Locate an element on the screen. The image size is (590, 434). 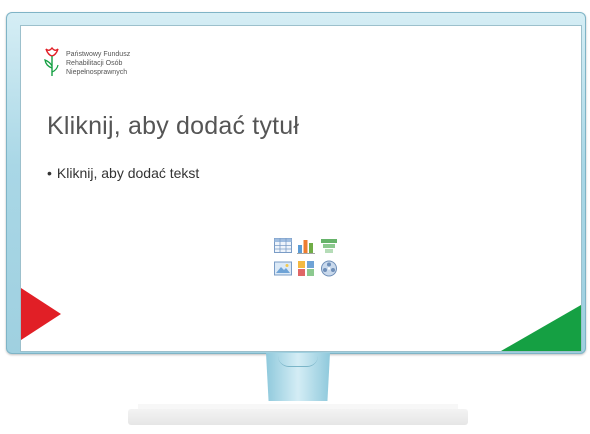
tulip-icon is located at coordinates (51, 61).